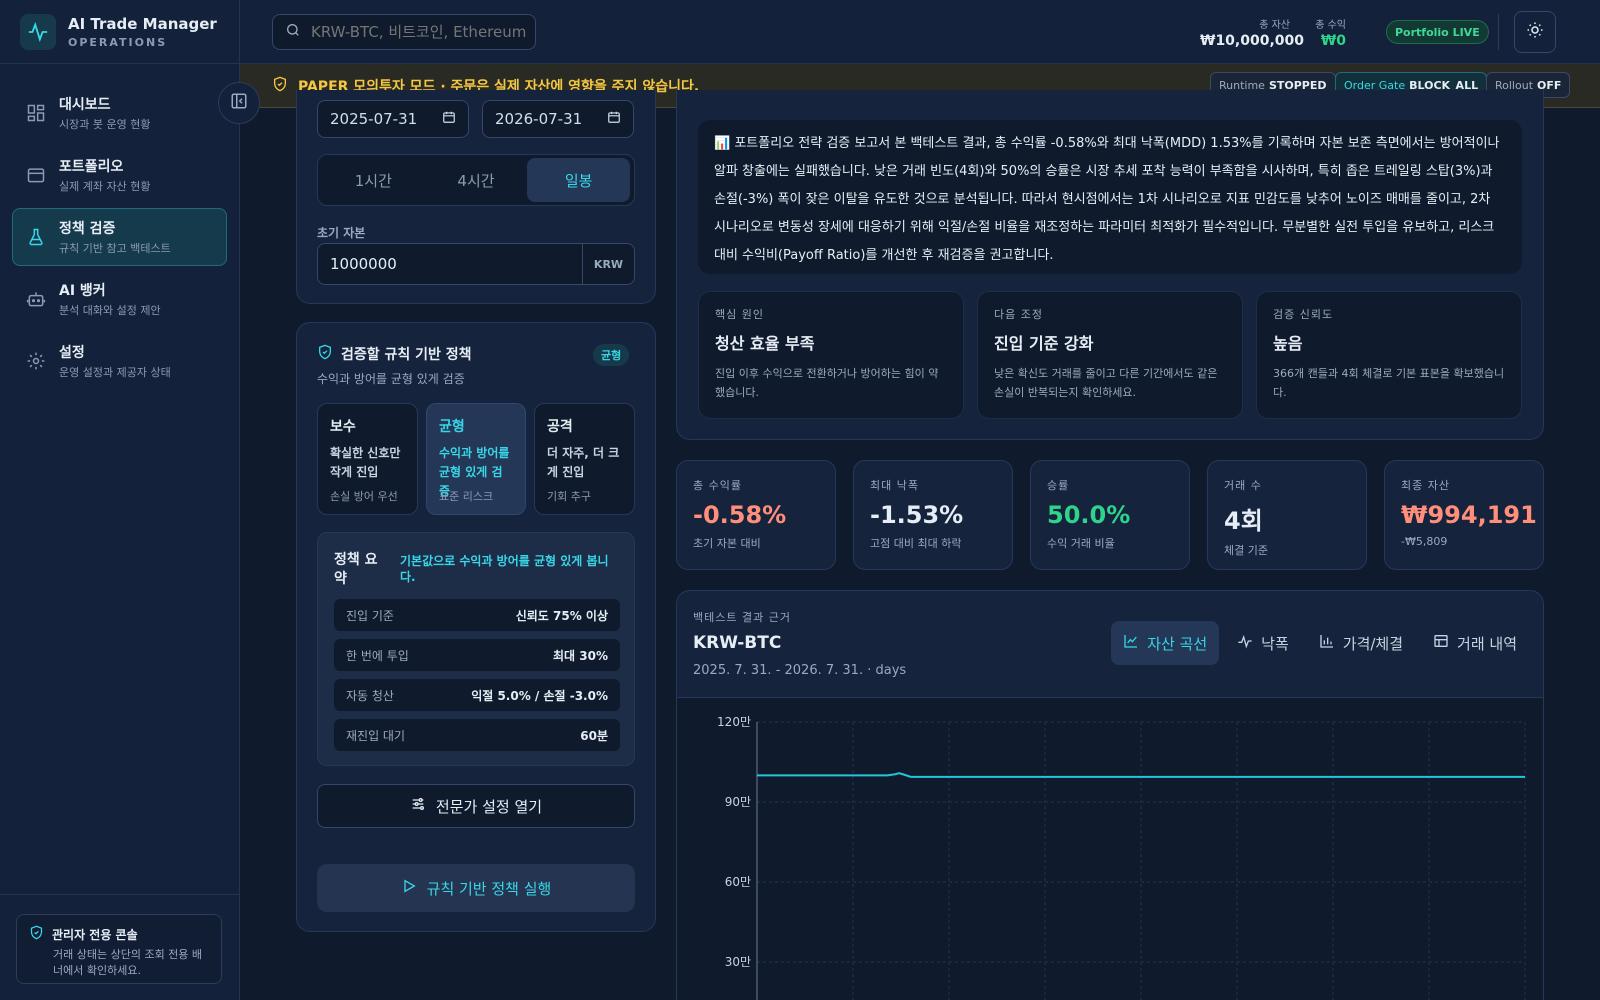 The image size is (1600, 1000). I want to click on sidebar-item-label: AI 뱅커, so click(82, 291).